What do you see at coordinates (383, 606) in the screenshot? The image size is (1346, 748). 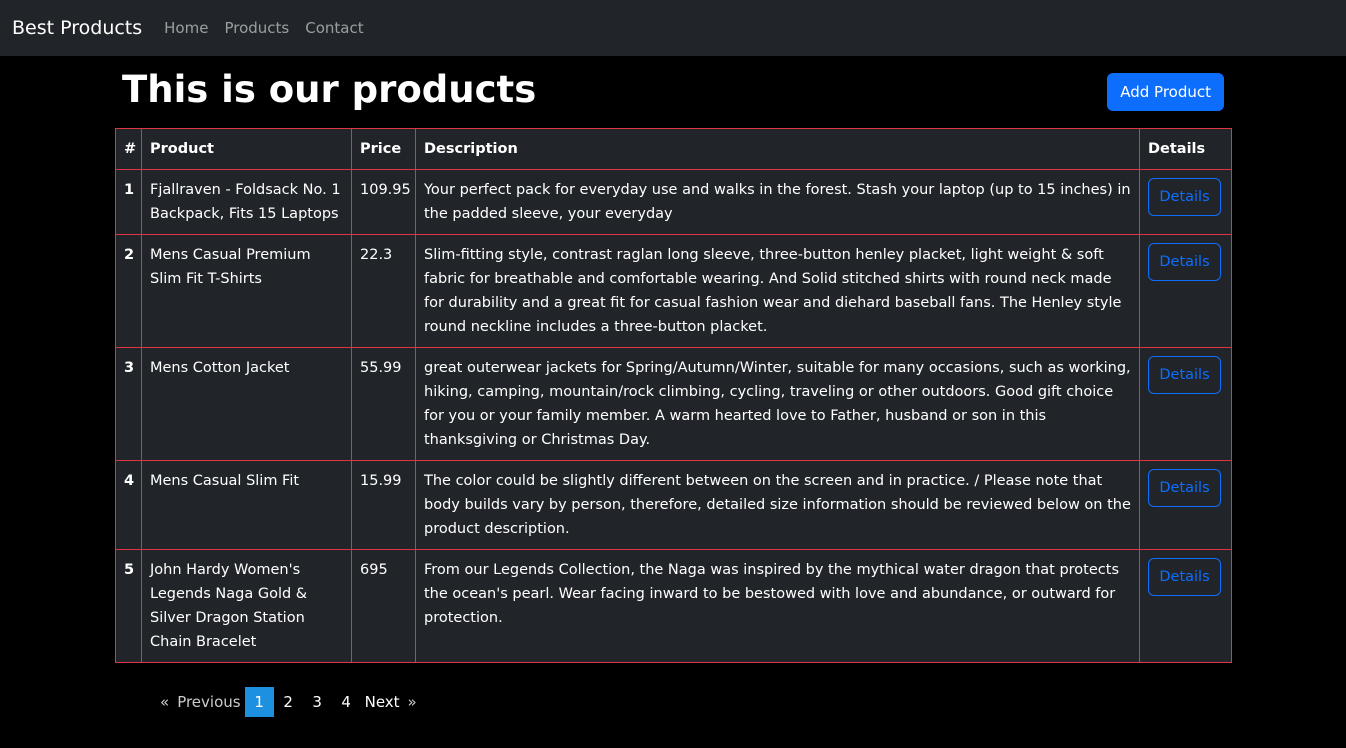 I see `product-price: 695` at bounding box center [383, 606].